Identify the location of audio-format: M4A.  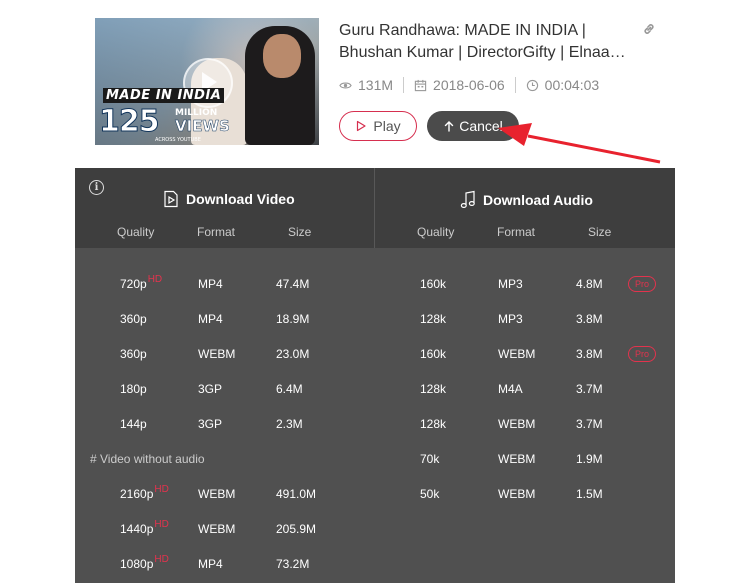
(510, 389).